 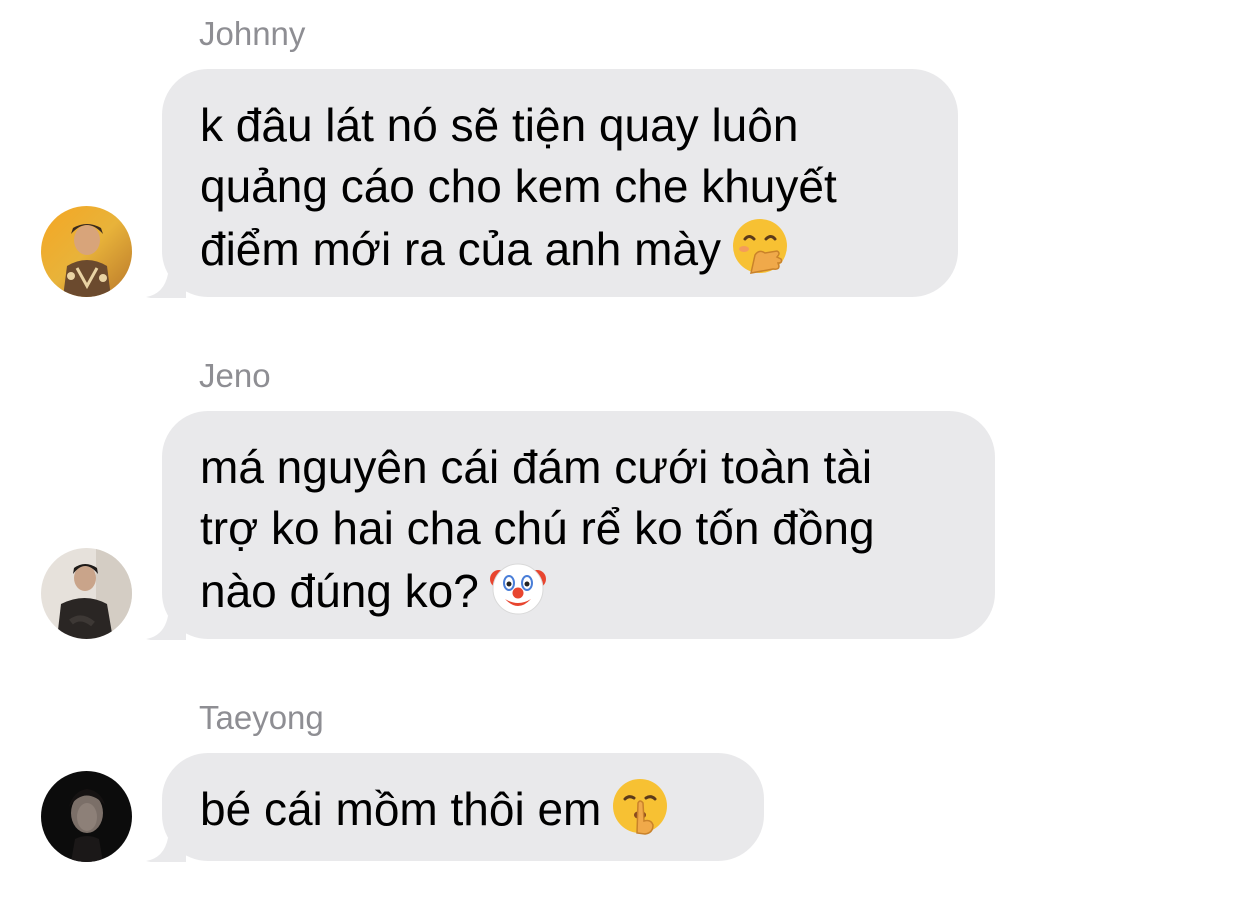 What do you see at coordinates (235, 375) in the screenshot?
I see `sender-name: Jeno` at bounding box center [235, 375].